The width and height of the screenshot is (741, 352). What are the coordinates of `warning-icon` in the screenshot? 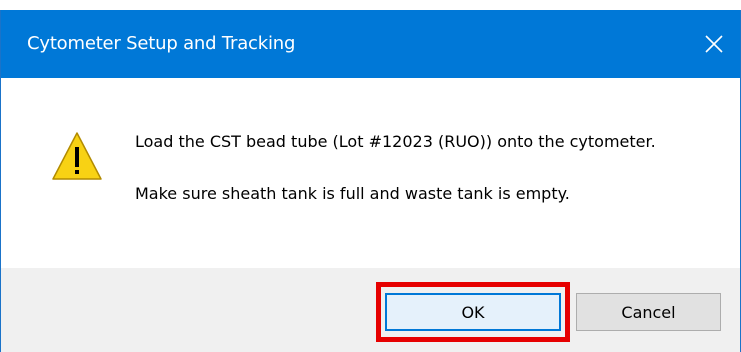 It's located at (77, 156).